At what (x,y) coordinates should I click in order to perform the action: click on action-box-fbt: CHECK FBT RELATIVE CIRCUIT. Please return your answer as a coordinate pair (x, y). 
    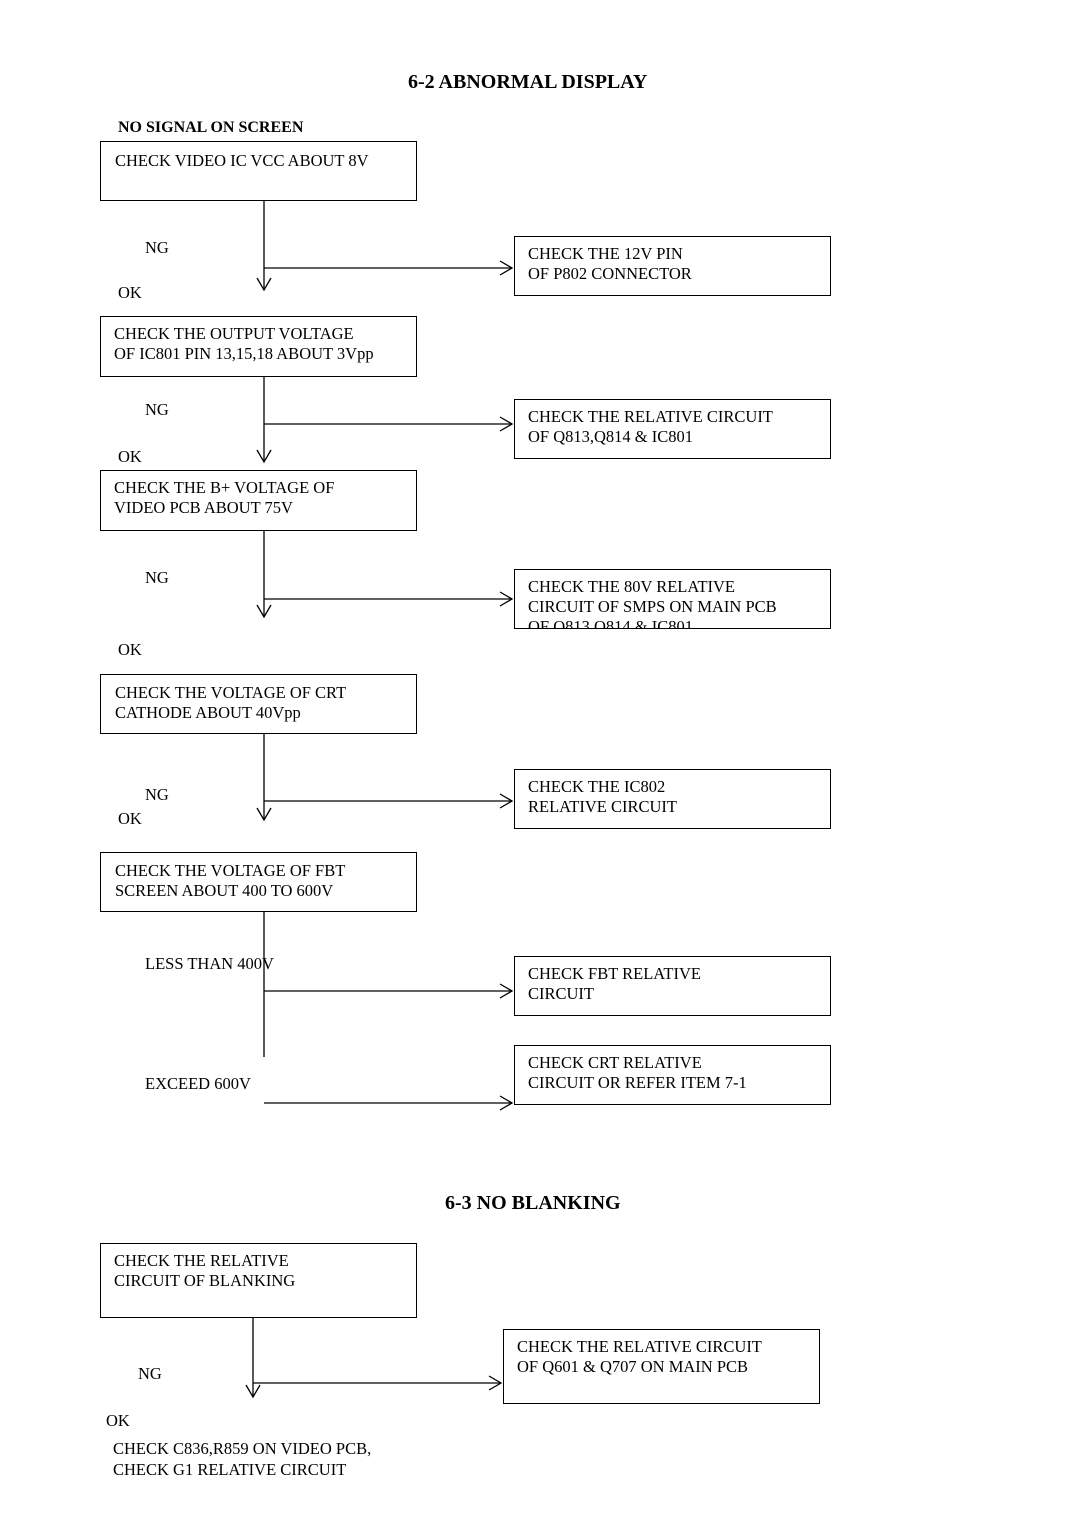
    Looking at the image, I should click on (672, 986).